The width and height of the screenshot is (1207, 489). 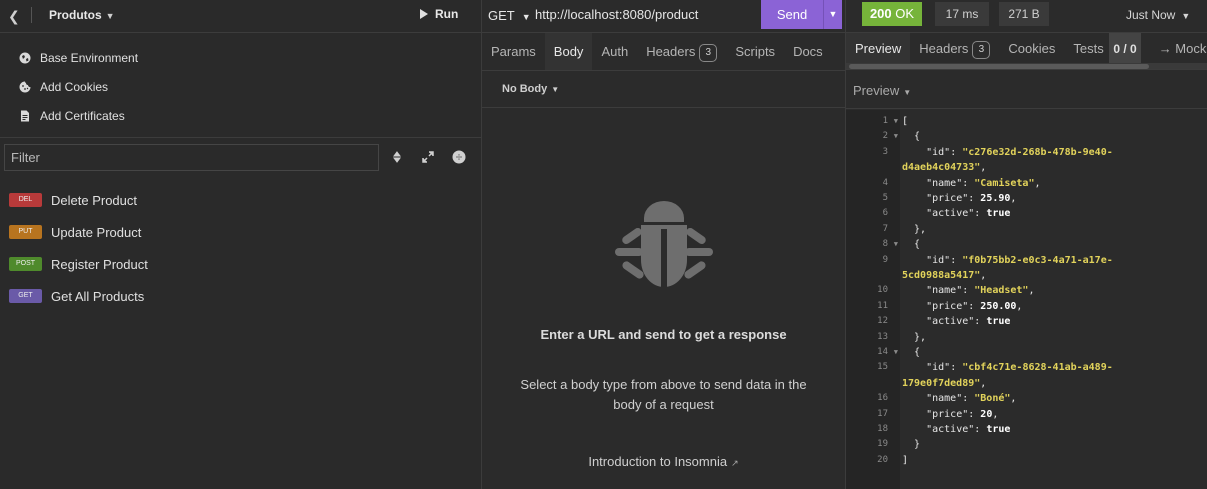 I want to click on response-history-select: Just Now ▼, so click(x=1158, y=15).